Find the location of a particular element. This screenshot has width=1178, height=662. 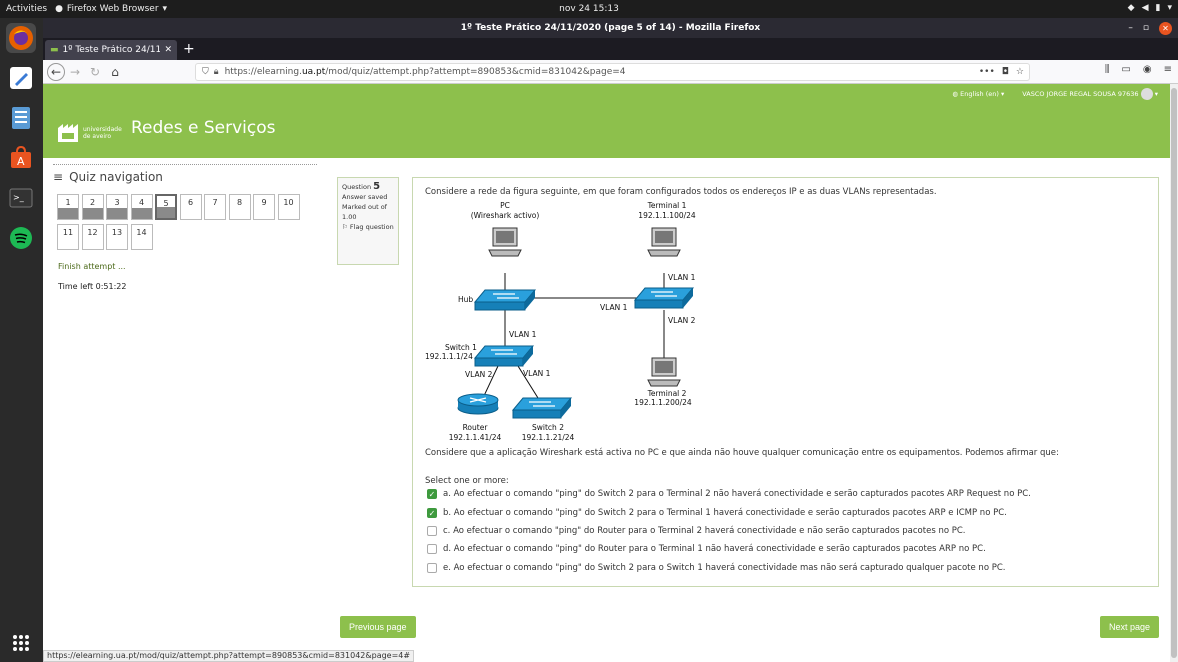

sidebar-icon: ▭ is located at coordinates (1125, 69).